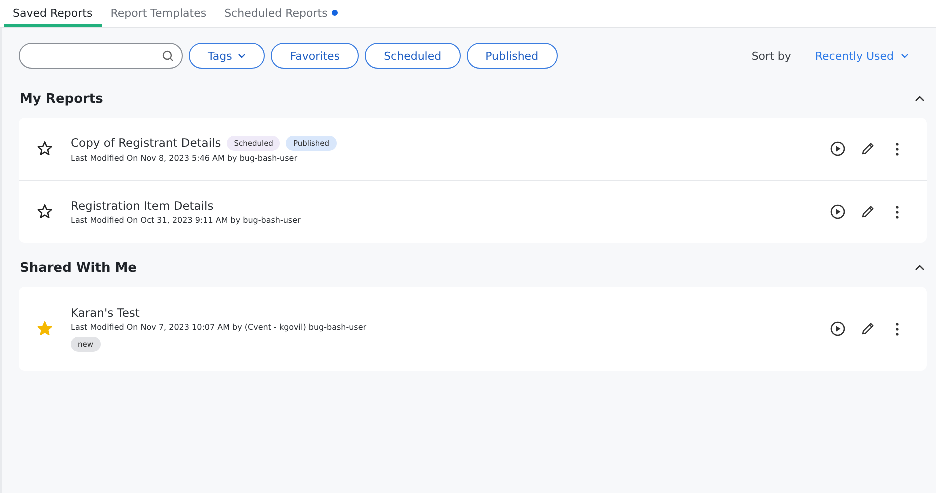 The width and height of the screenshot is (936, 493). I want to click on tab: Scheduled Reports, so click(281, 13).